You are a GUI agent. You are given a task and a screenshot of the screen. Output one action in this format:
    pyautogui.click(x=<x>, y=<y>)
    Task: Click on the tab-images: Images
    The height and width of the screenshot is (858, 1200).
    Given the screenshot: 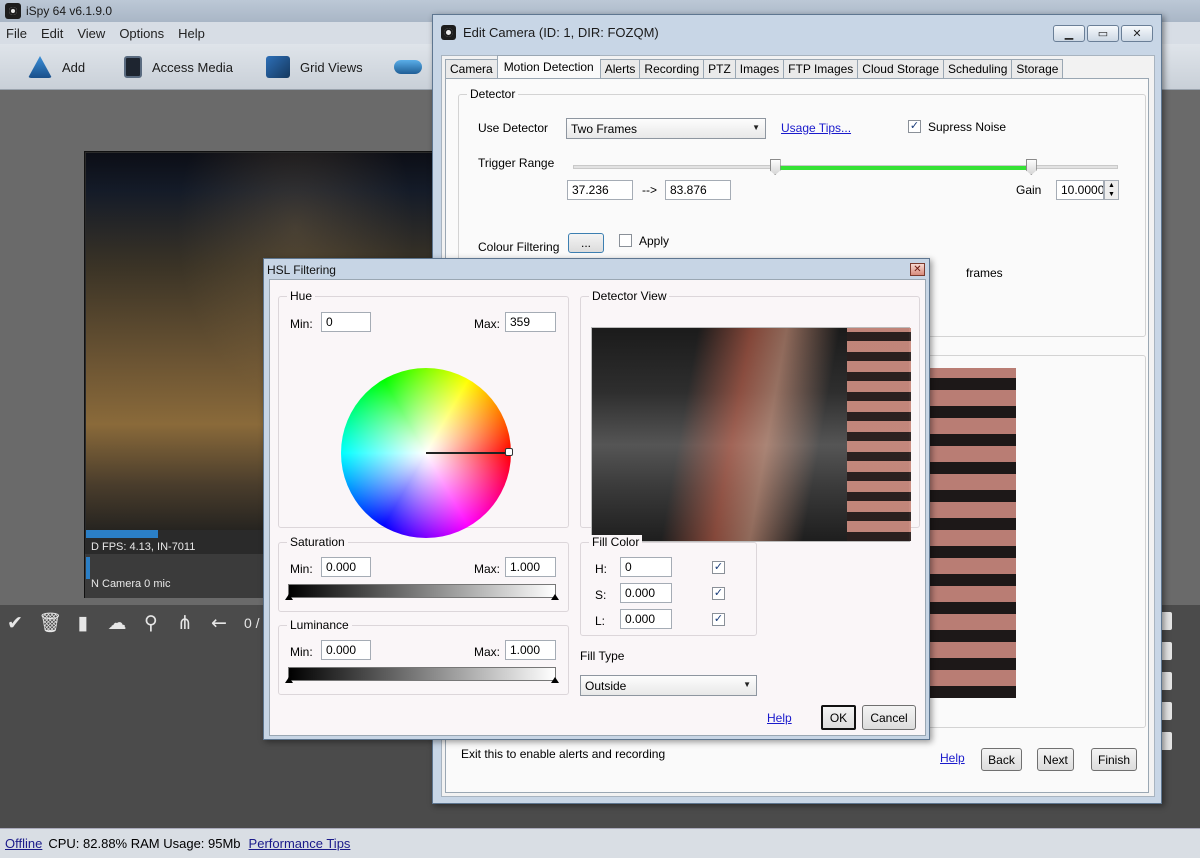 What is the action you would take?
    pyautogui.click(x=759, y=69)
    